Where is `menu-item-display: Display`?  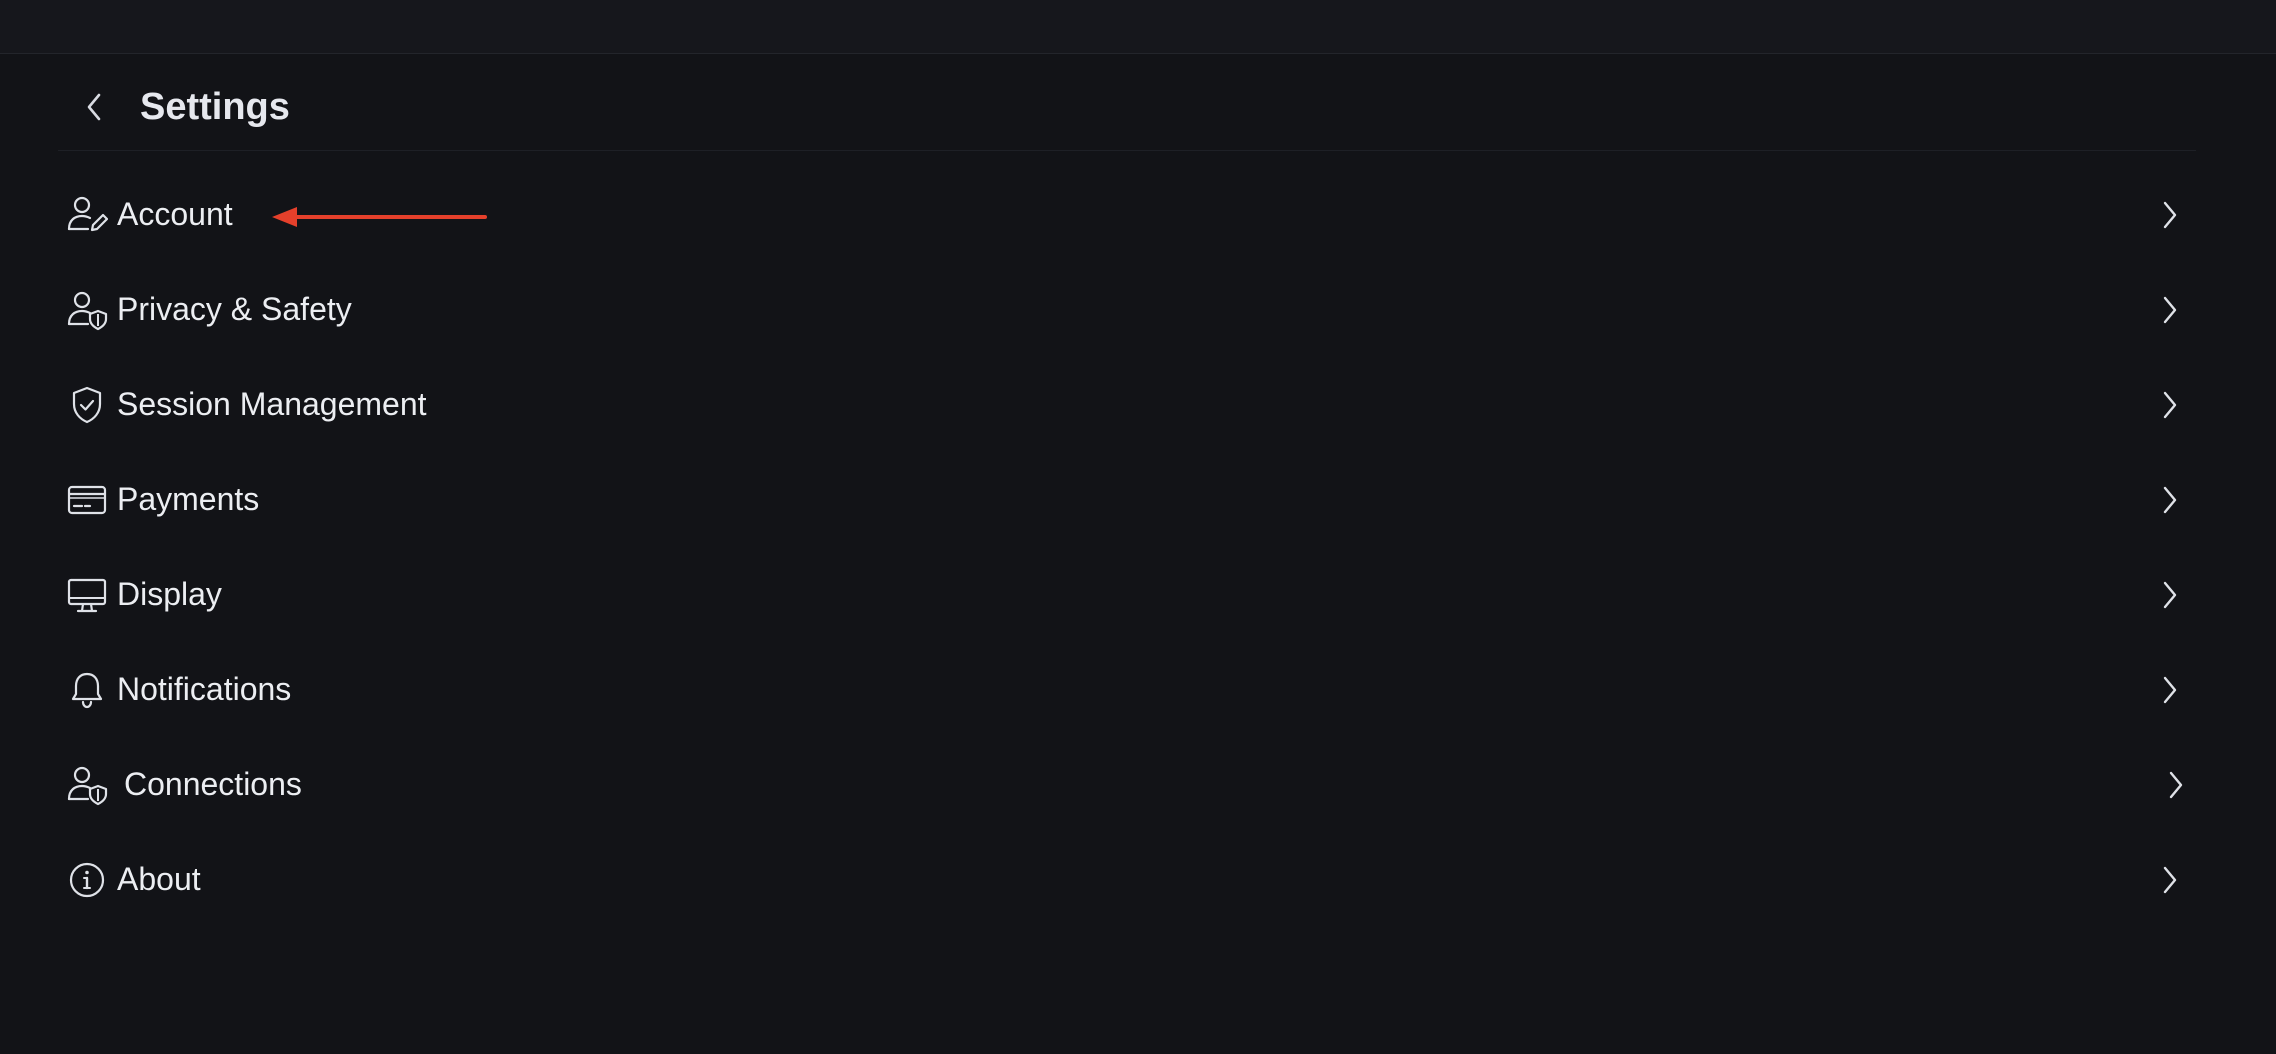 menu-item-display: Display is located at coordinates (1123, 595).